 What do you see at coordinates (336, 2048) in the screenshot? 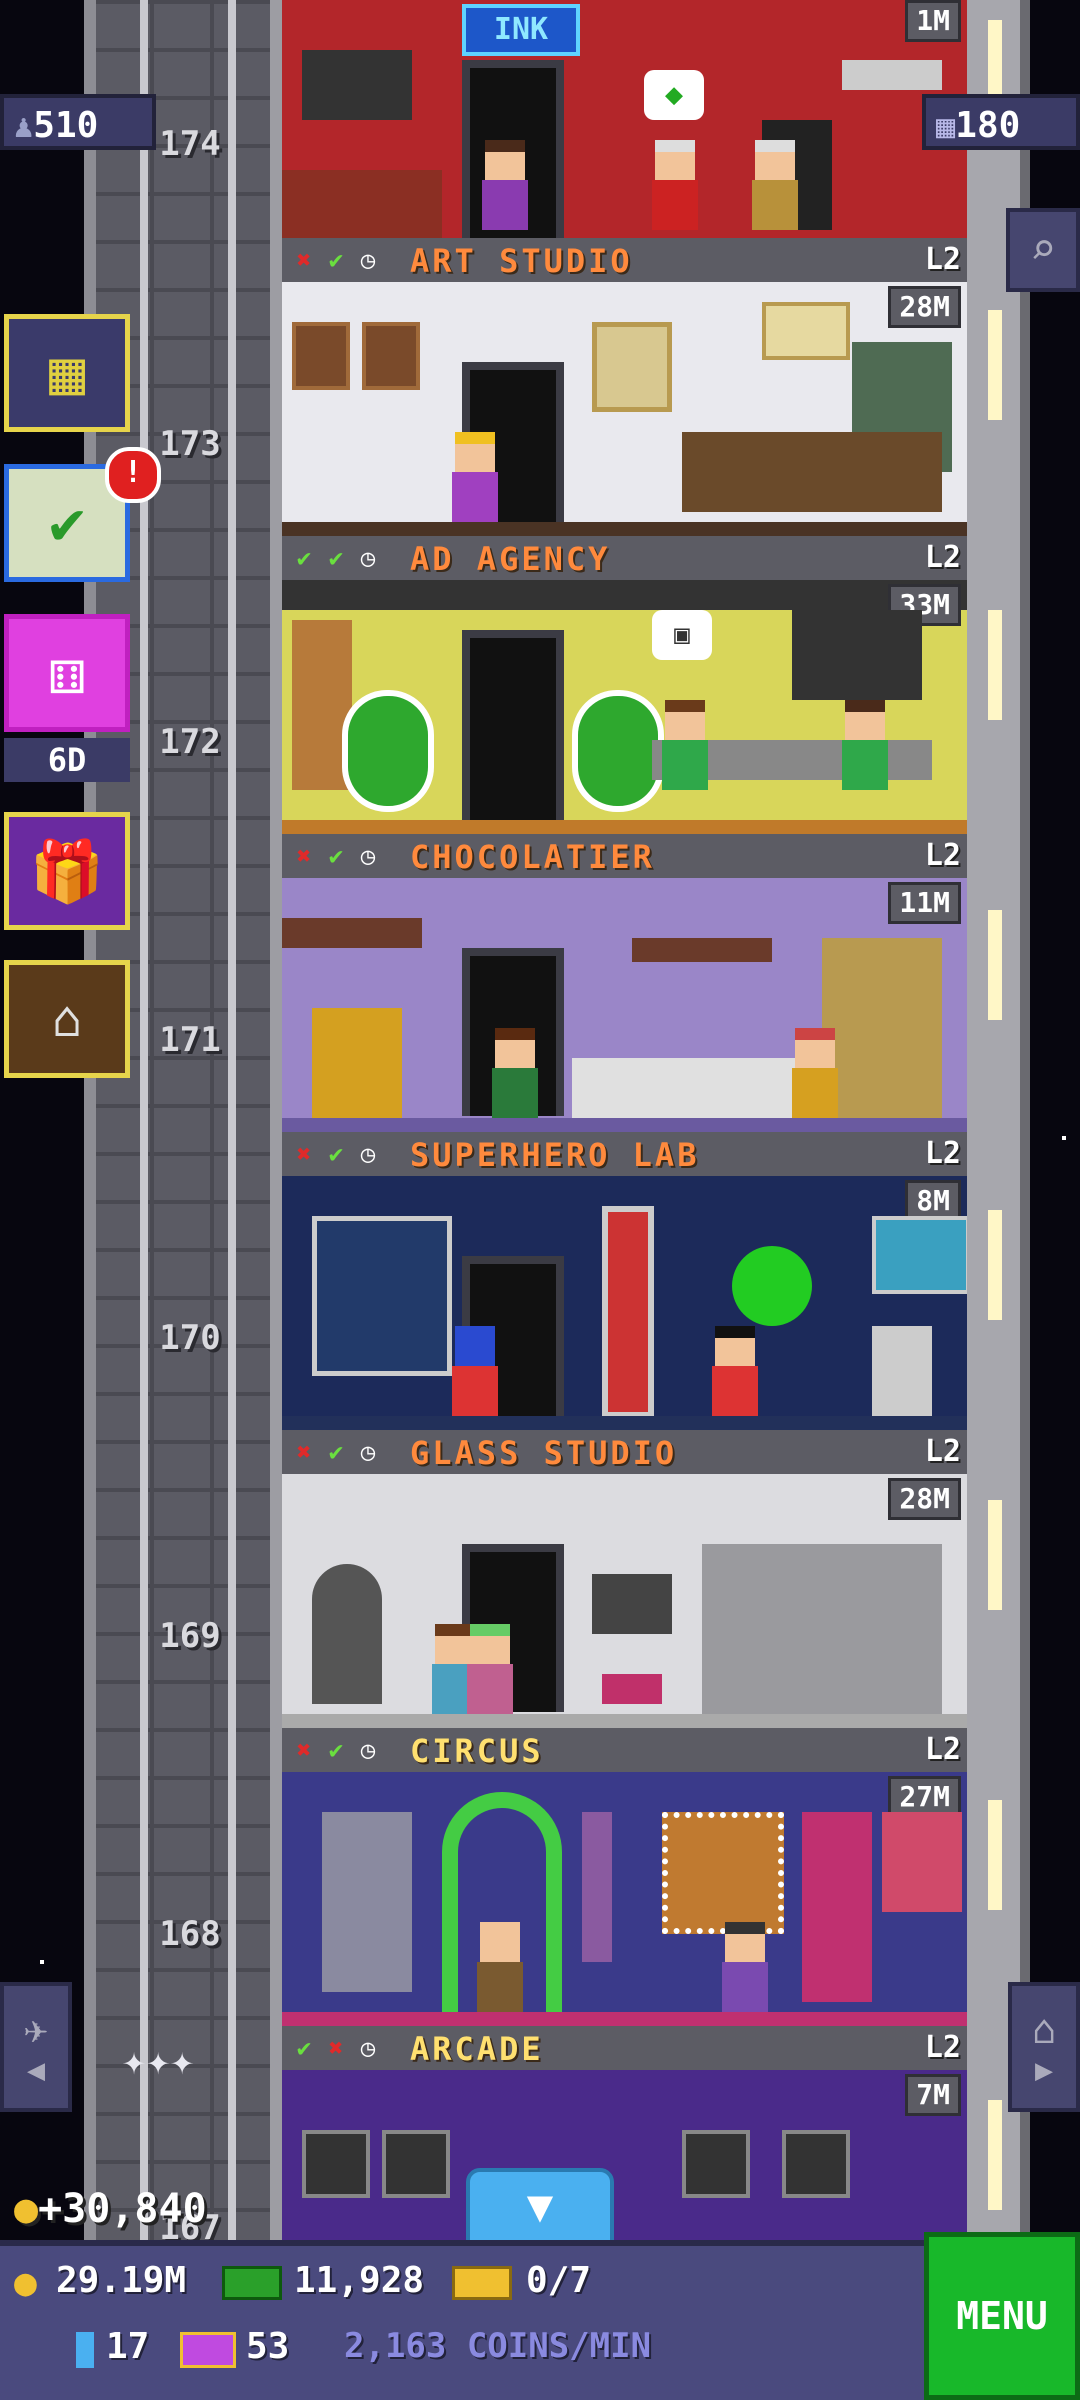
I see `floor-status-icons: ✔ ✖ ◷` at bounding box center [336, 2048].